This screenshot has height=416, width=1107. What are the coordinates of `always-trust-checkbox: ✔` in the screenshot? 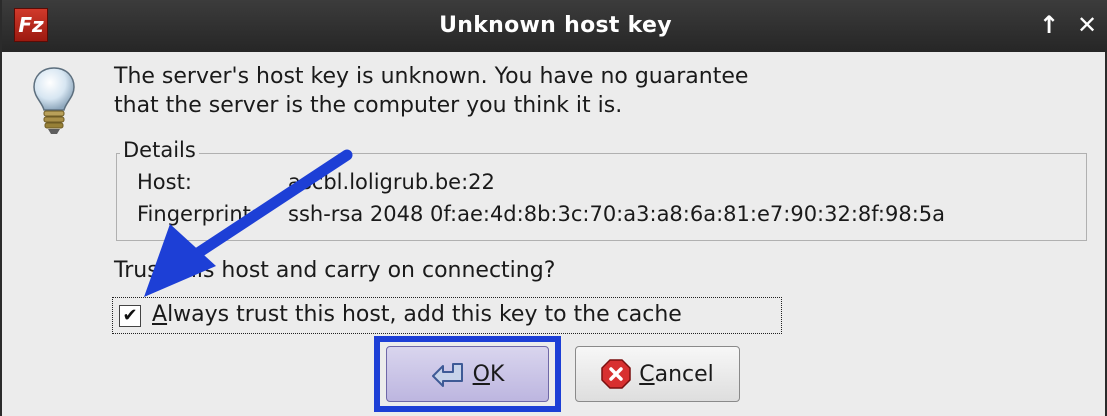 It's located at (130, 316).